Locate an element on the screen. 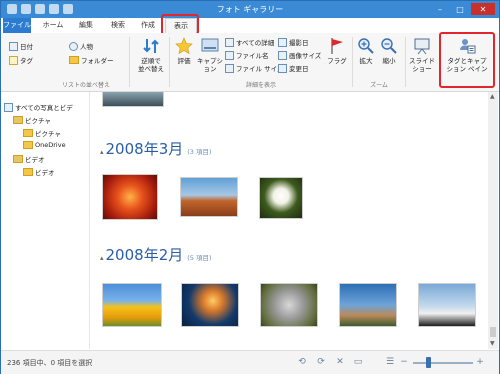 The width and height of the screenshot is (500, 374). file-name-label: ファイル名 is located at coordinates (252, 56).